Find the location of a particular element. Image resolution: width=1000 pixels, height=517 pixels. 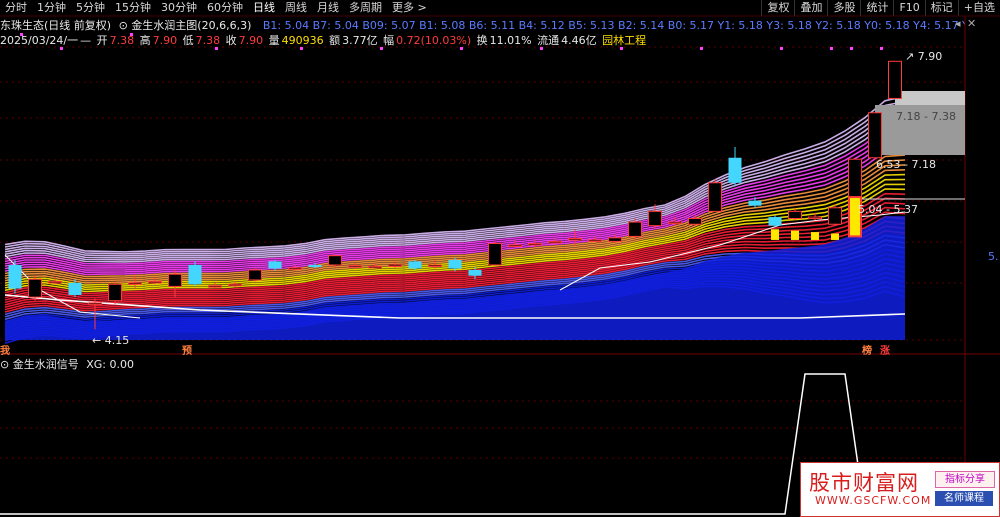

zone-box-top is located at coordinates (930, 98).